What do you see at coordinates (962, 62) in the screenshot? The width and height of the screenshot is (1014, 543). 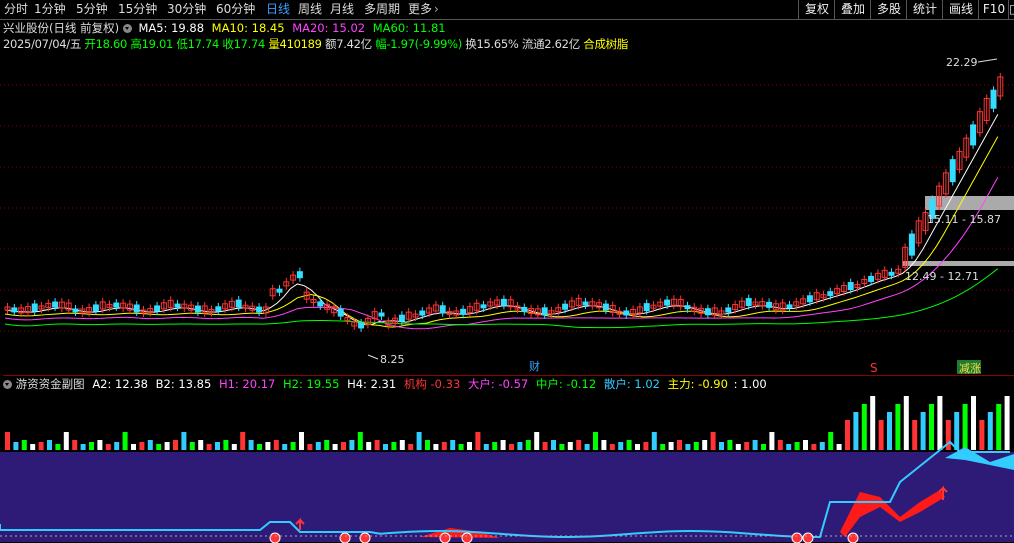 I see `high-price-label: 22.29` at bounding box center [962, 62].